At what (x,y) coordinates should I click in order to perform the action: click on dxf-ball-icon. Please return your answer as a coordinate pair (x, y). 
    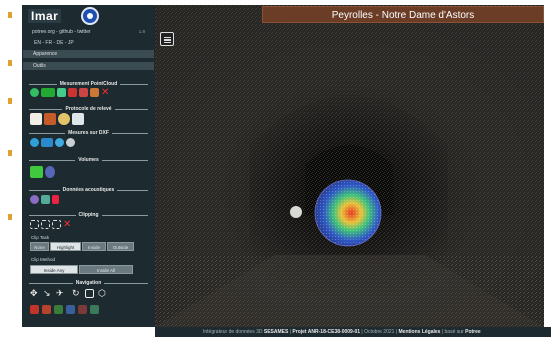
    Looking at the image, I should click on (70, 142).